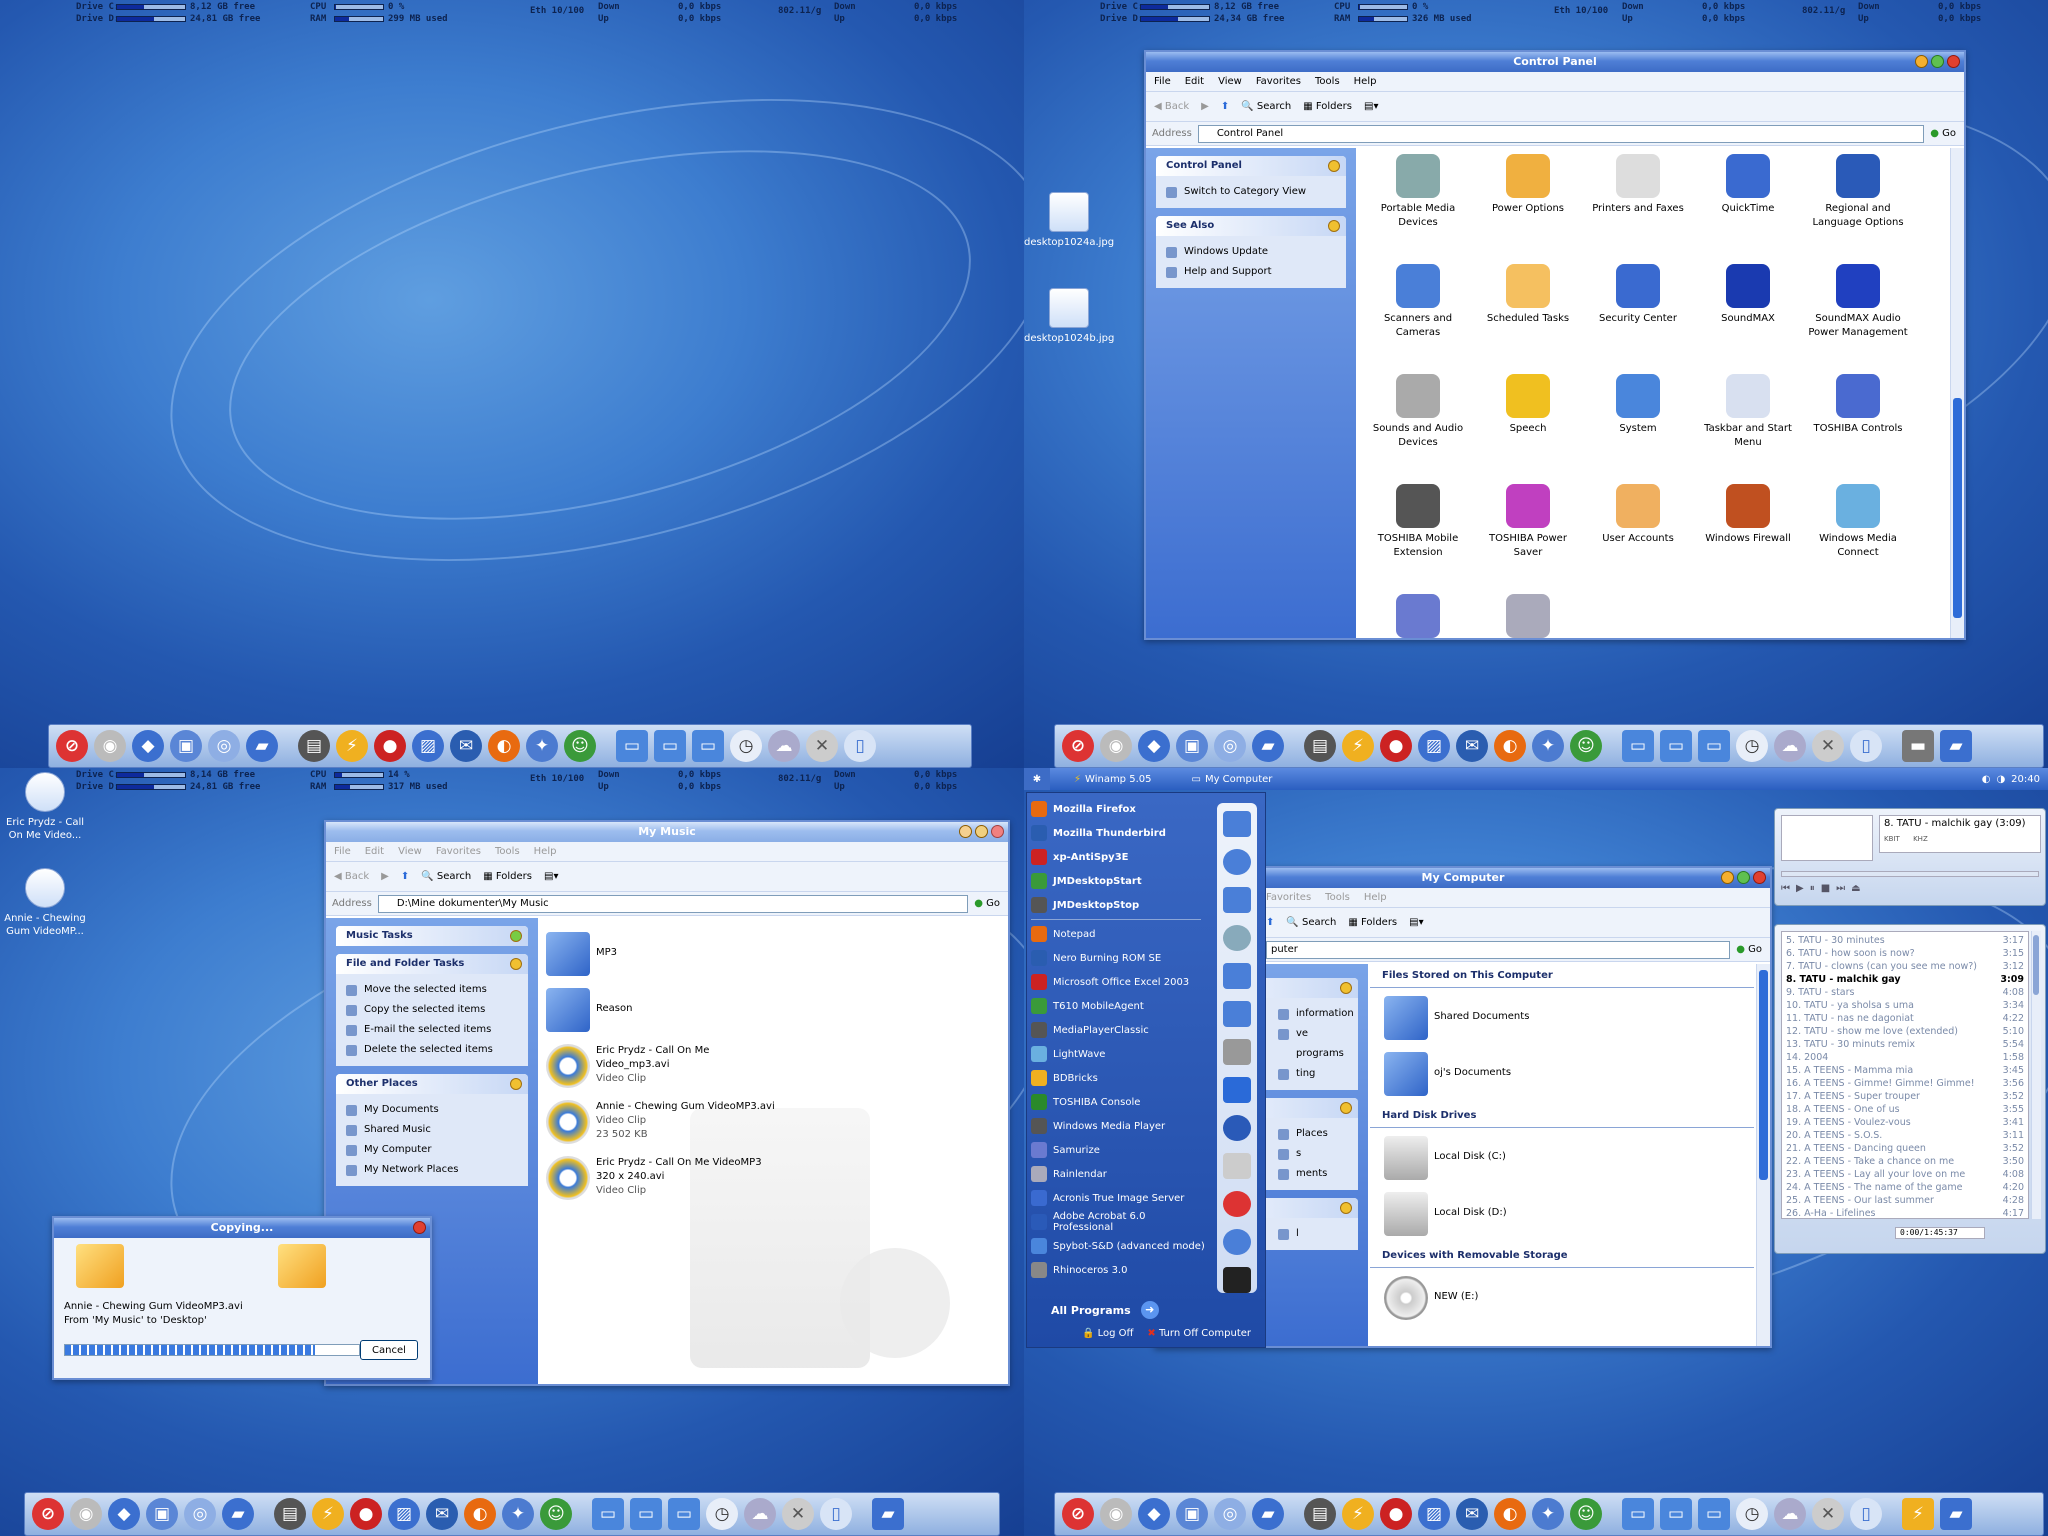 This screenshot has height=1536, width=2048. What do you see at coordinates (1237, 976) in the screenshot?
I see `monitor-icon` at bounding box center [1237, 976].